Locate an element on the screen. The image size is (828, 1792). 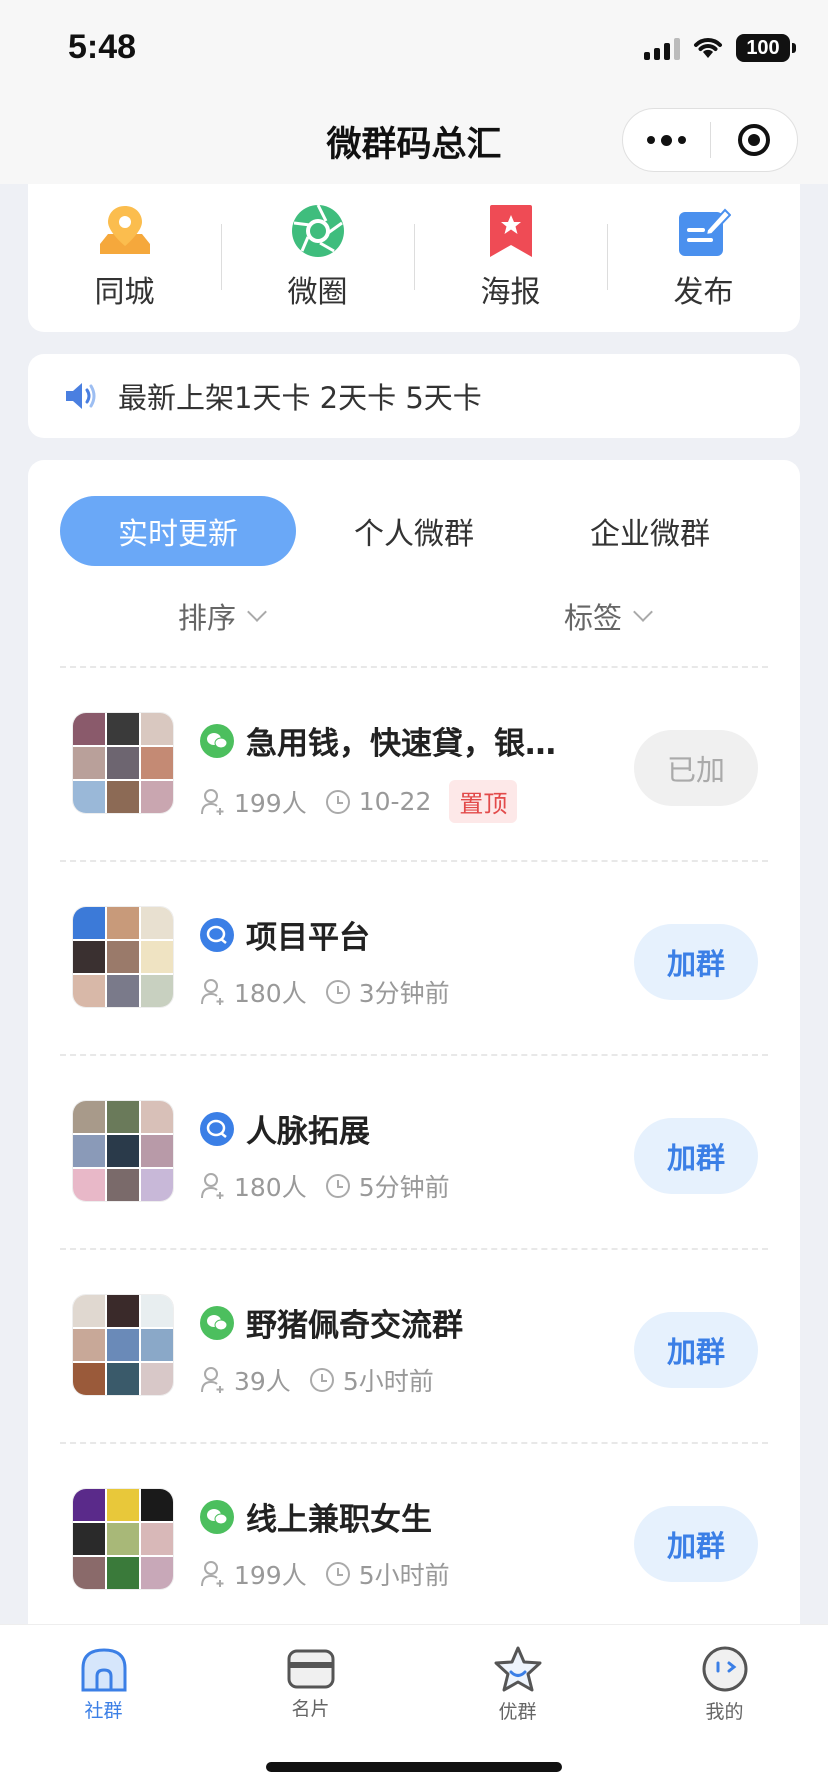
speaker-icon is located at coordinates (81, 396).